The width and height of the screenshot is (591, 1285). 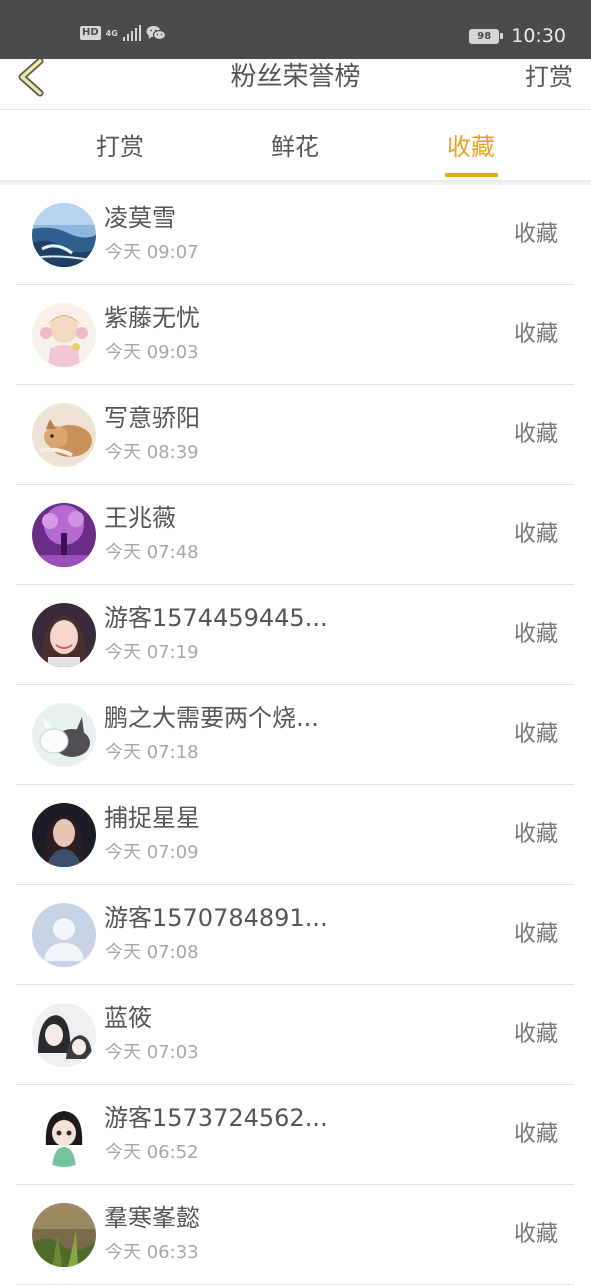 I want to click on timestamp: 今天 09:03, so click(x=152, y=352).